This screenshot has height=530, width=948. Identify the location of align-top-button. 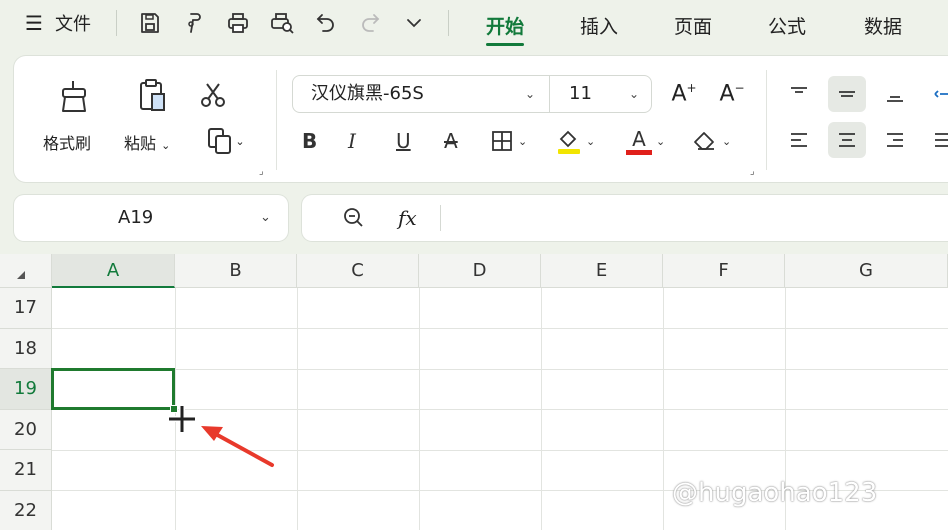
(799, 94).